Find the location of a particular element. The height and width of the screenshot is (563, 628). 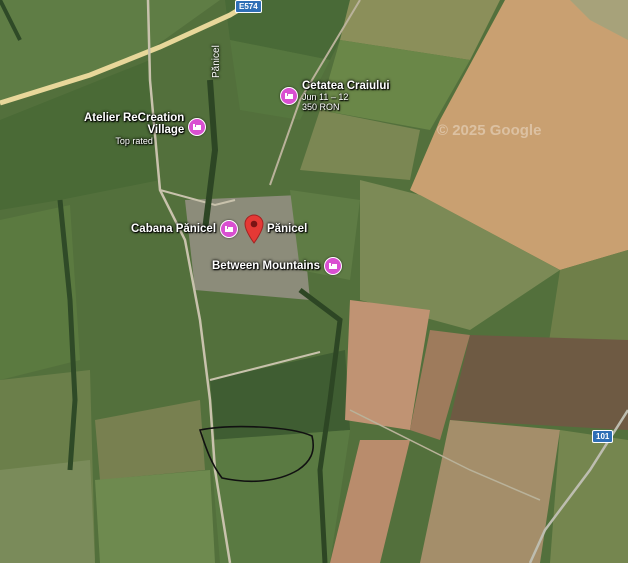

poi-name-line2: Village is located at coordinates (166, 130).